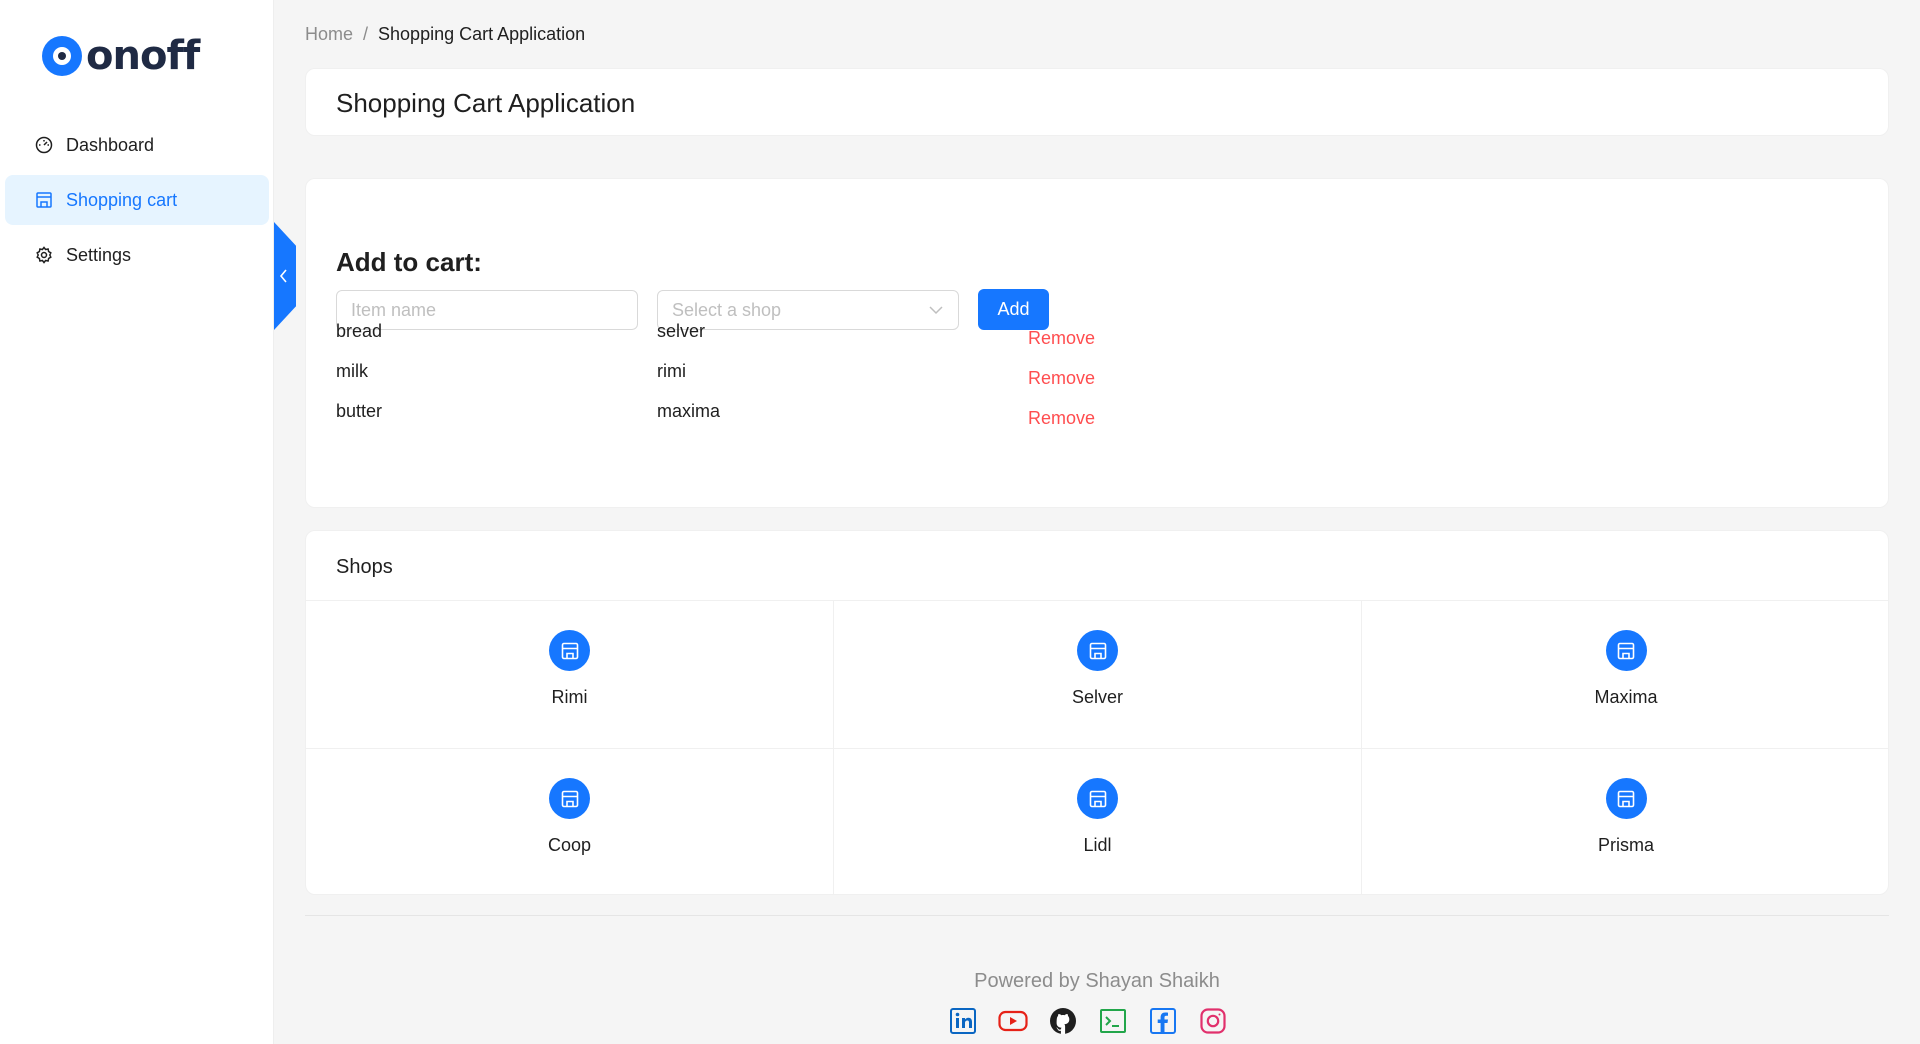 Image resolution: width=1920 pixels, height=1044 pixels. Describe the element at coordinates (137, 522) in the screenshot. I see `sidebar: onoff Dashboard Shopping cart Settings` at that location.